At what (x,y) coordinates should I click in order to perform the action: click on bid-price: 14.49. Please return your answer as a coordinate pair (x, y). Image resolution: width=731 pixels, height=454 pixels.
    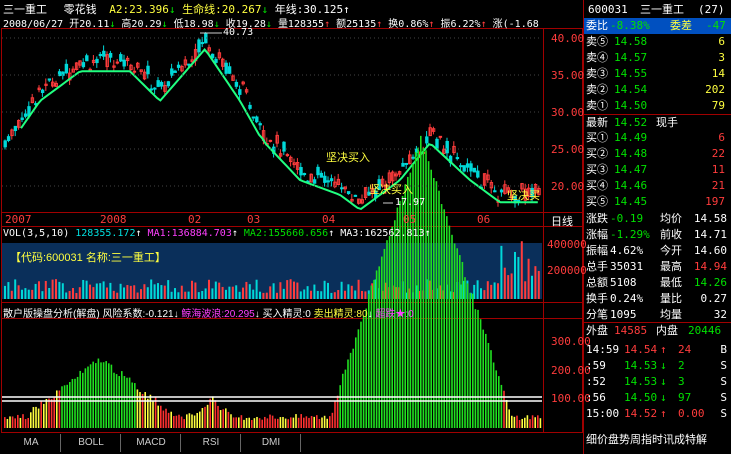
    Looking at the image, I should click on (631, 137).